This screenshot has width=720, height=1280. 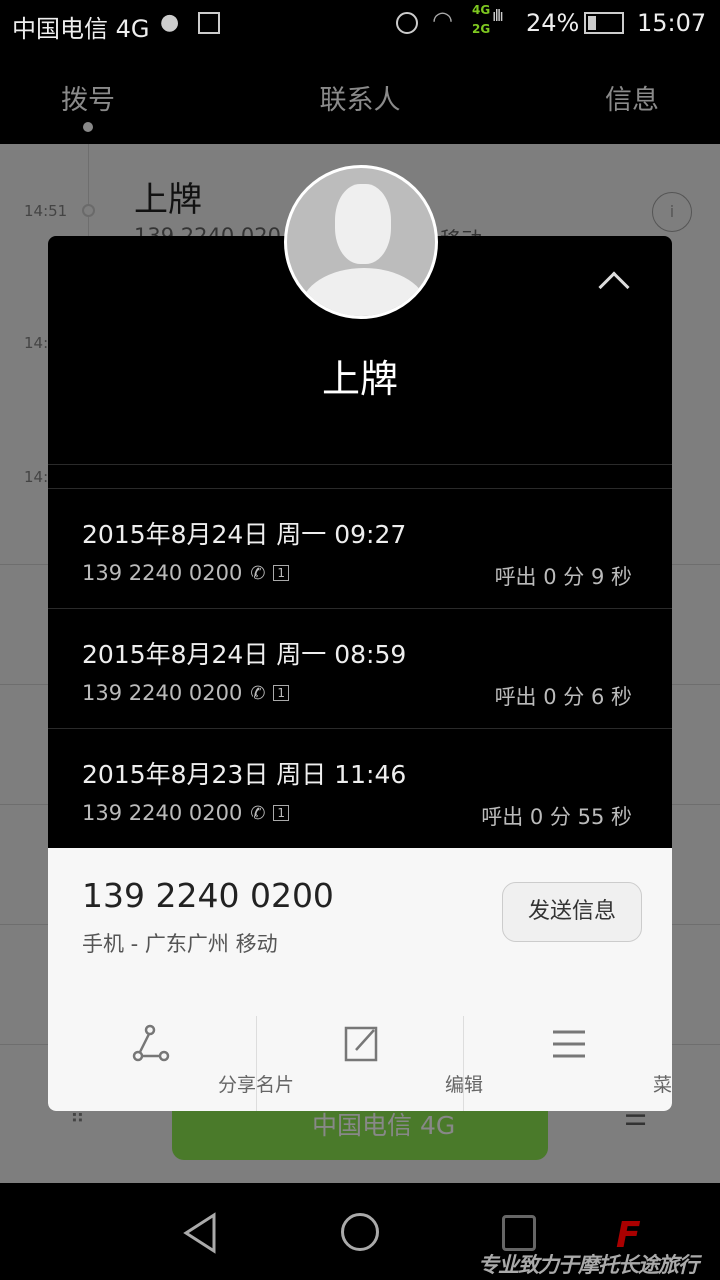 I want to click on home-icon, so click(x=360, y=1232).